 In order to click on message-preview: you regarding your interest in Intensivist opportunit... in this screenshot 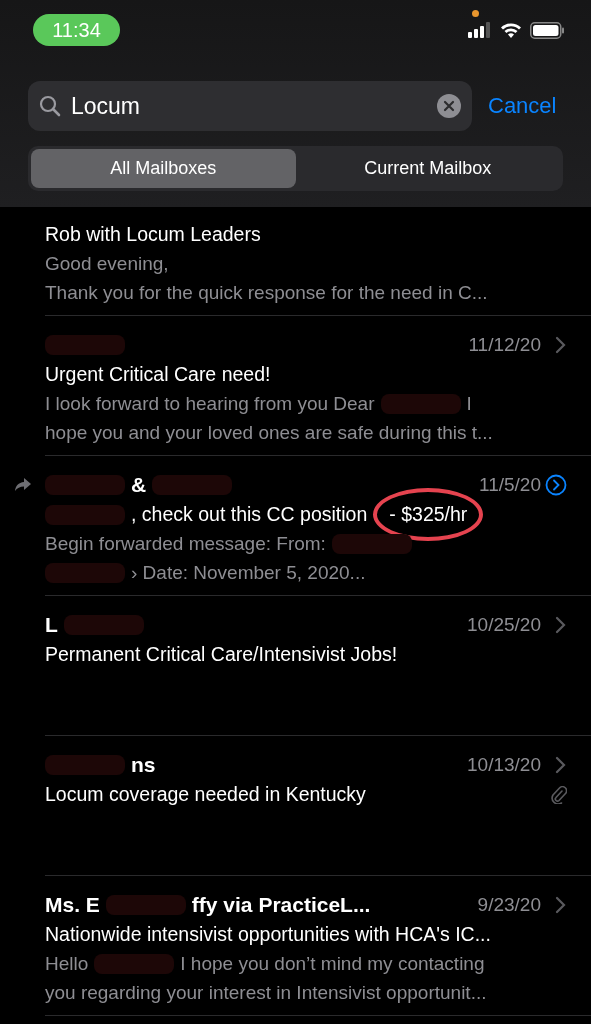, I will do `click(266, 993)`.